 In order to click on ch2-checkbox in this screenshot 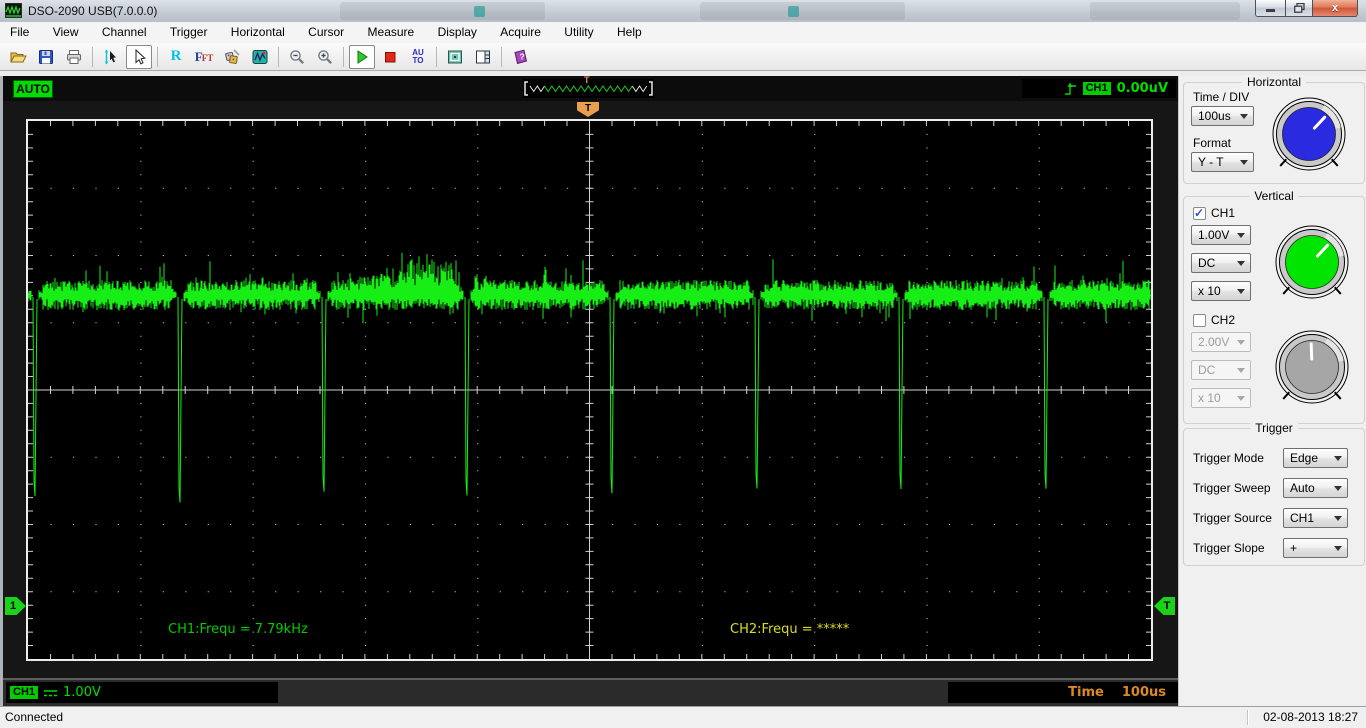, I will do `click(1199, 320)`.